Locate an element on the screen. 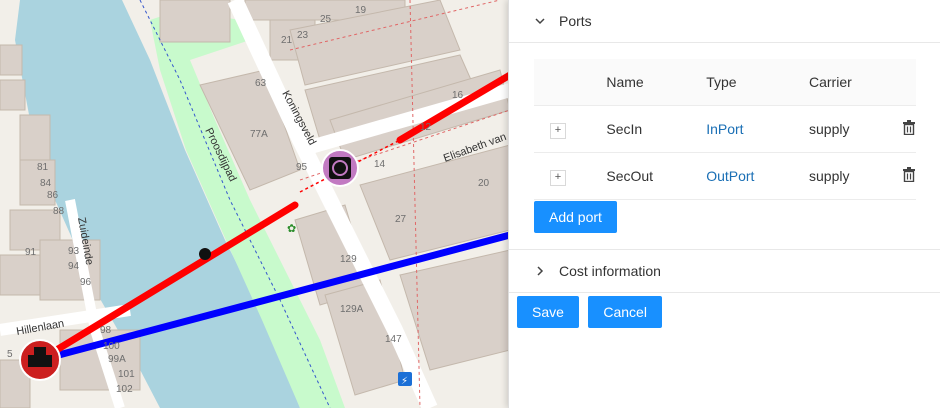  house-number: 5 is located at coordinates (10, 354).